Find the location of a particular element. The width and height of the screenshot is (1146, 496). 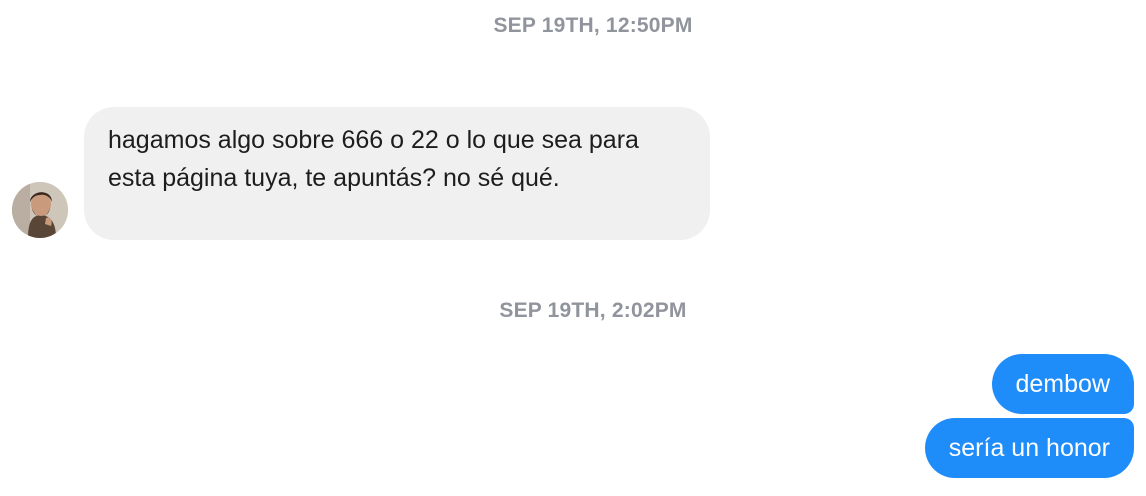

sender-avatar is located at coordinates (40, 210).